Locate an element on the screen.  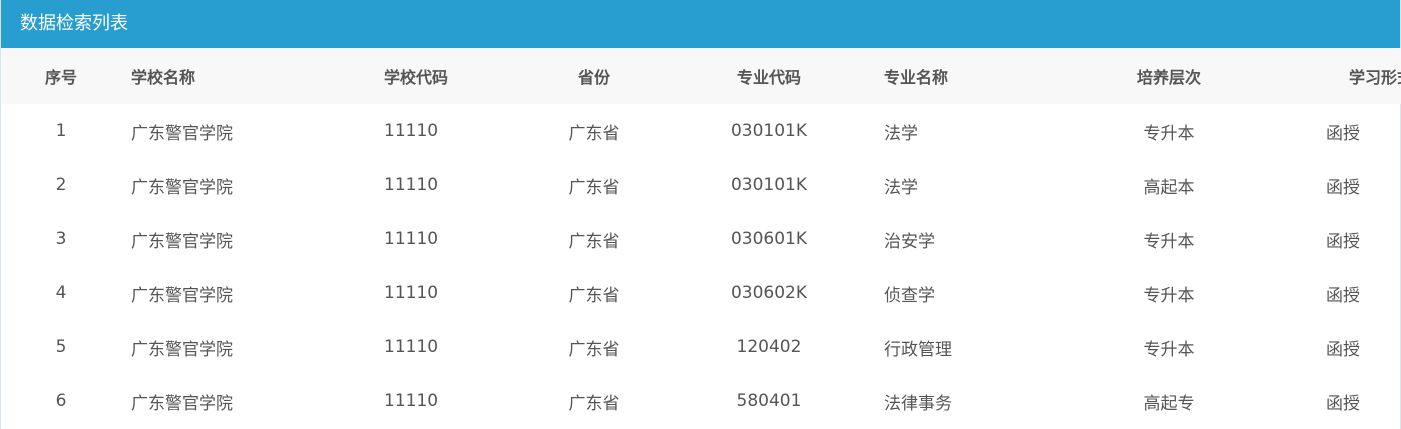
column-header-province: 省份 is located at coordinates (594, 76).